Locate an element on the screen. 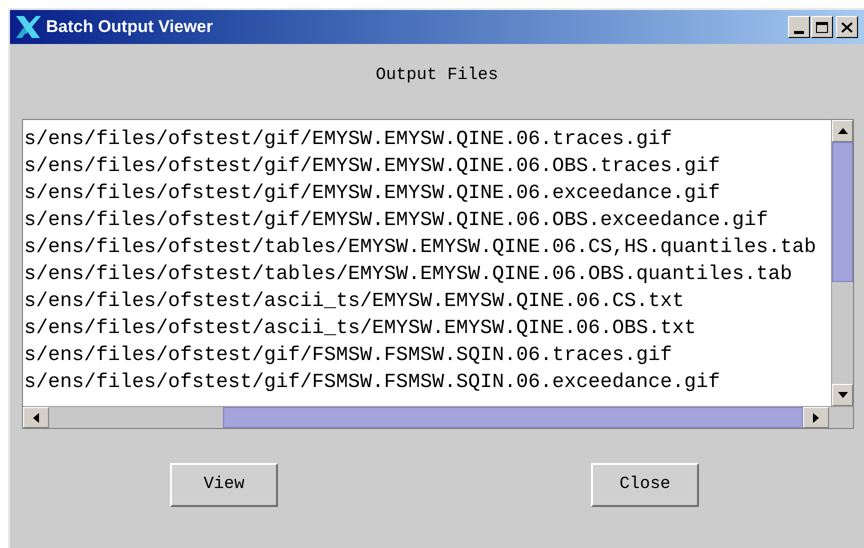 This screenshot has width=864, height=548. scroll-left-button is located at coordinates (36, 417).